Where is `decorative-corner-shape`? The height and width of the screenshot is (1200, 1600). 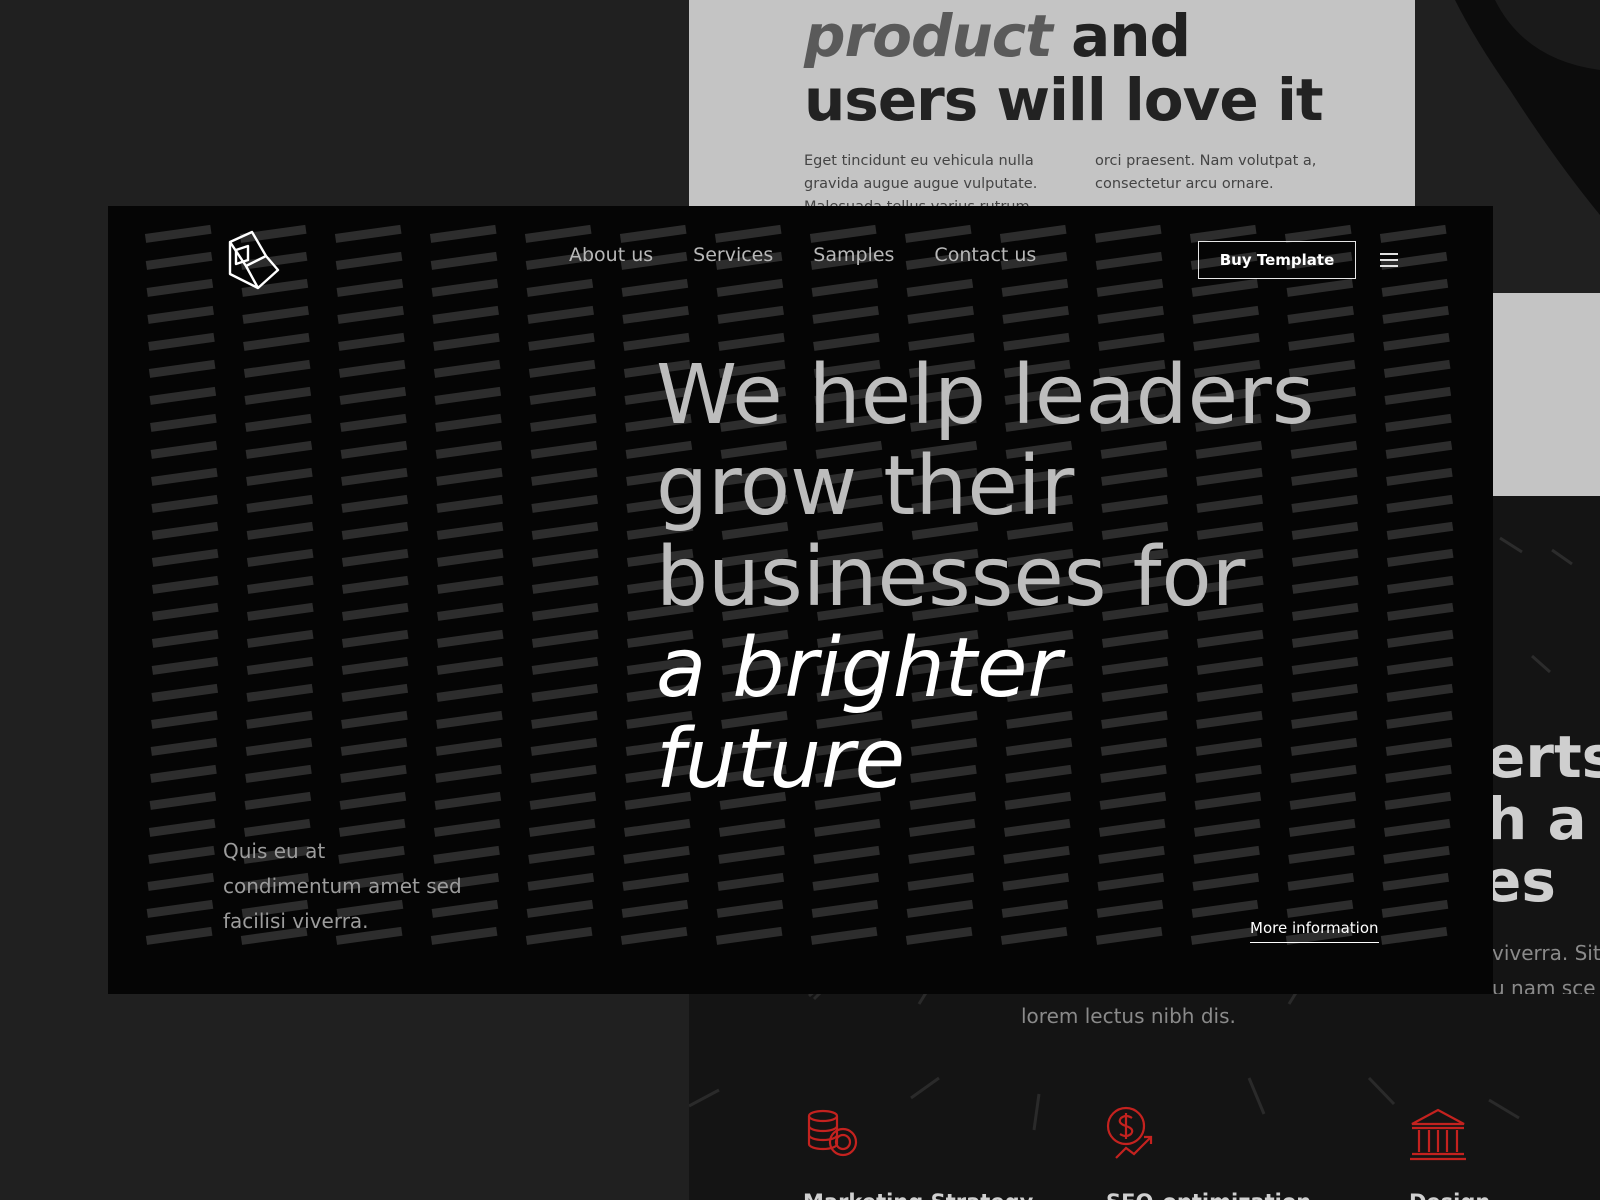 decorative-corner-shape is located at coordinates (1507, 107).